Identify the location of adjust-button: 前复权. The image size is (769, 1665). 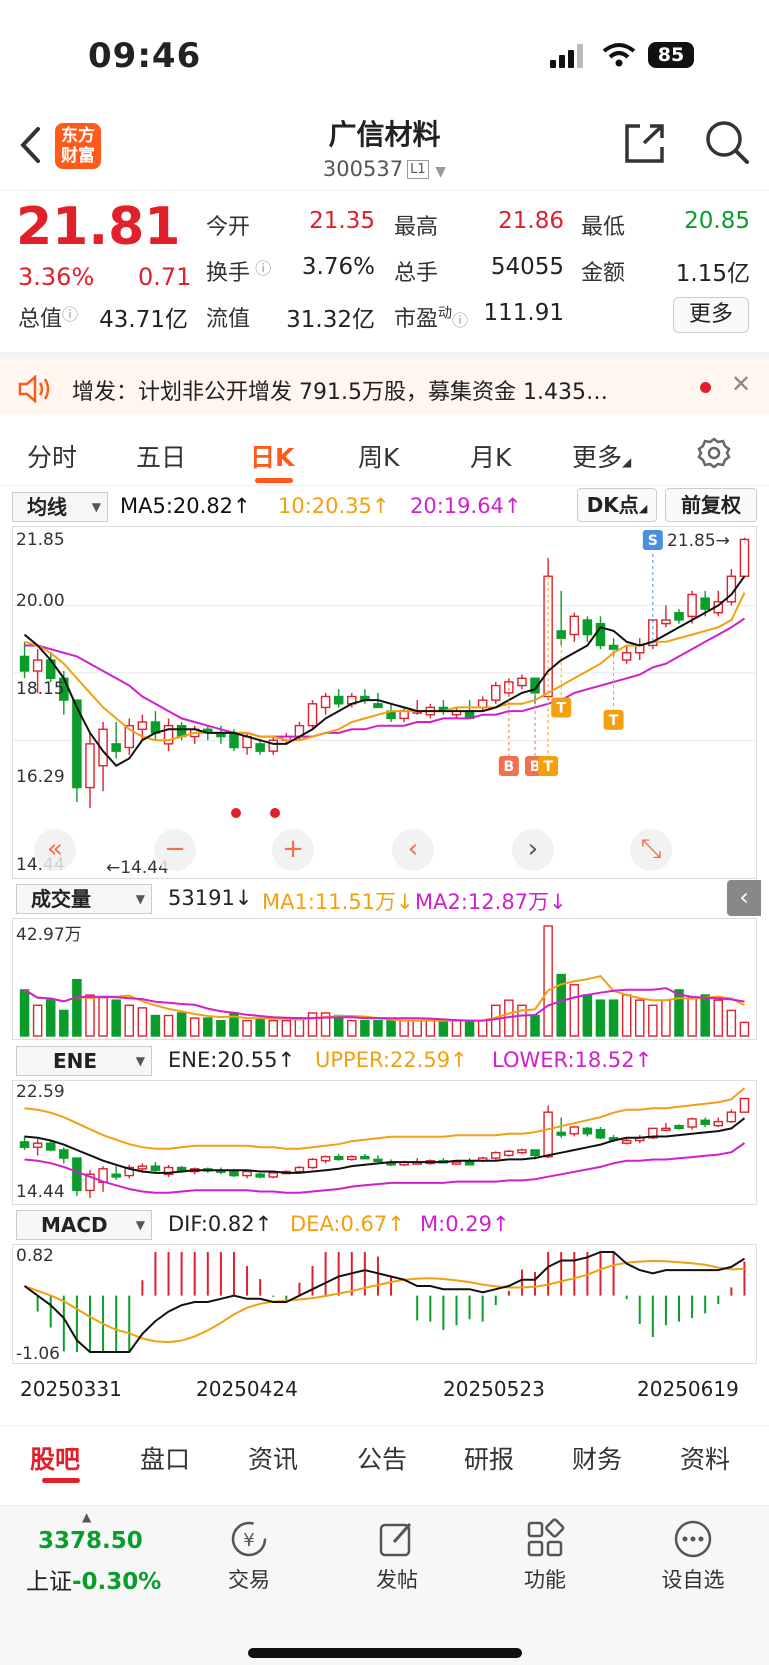
(711, 505).